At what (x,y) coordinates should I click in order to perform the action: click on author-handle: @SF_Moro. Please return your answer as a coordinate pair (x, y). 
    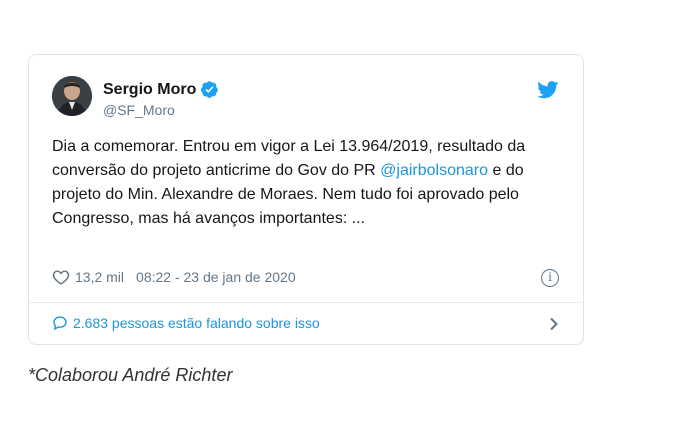
    Looking at the image, I should click on (139, 110).